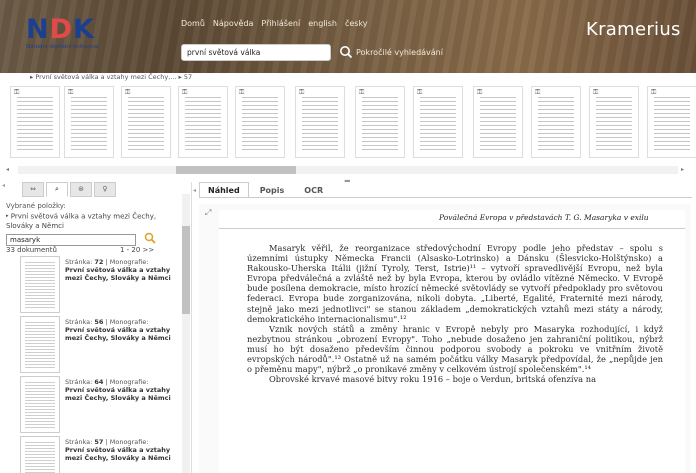 Image resolution: width=696 pixels, height=473 pixels. I want to click on fulltext-search-input, so click(71, 240).